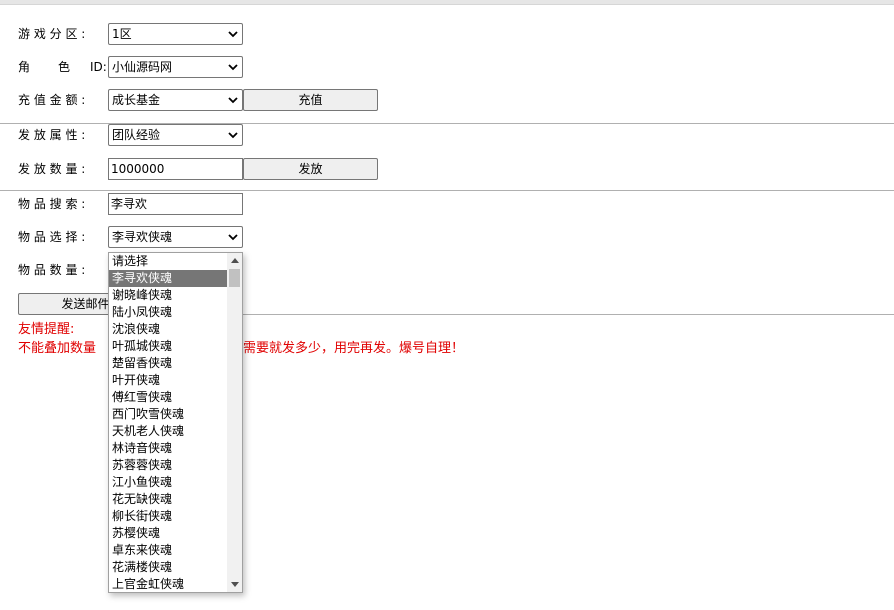 Image resolution: width=894 pixels, height=610 pixels. I want to click on attribute-row: 发 放 属 性 : 团队经验, so click(447, 136).